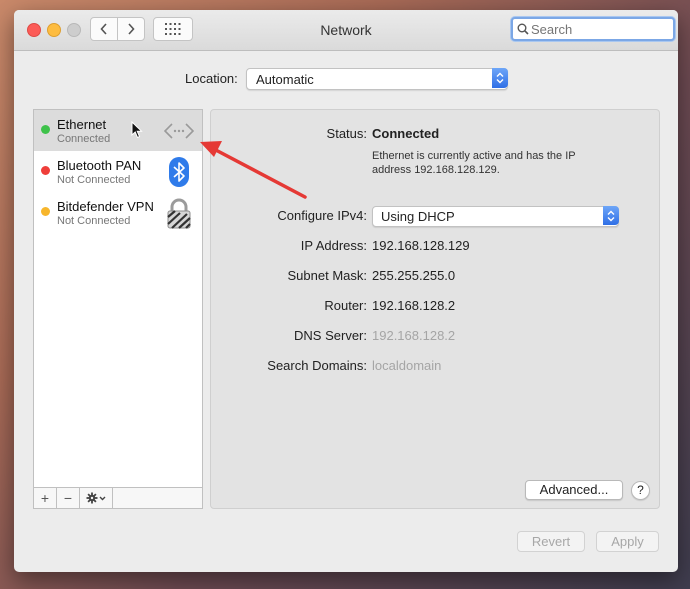  I want to click on mouse-cursor-icon, so click(137, 130).